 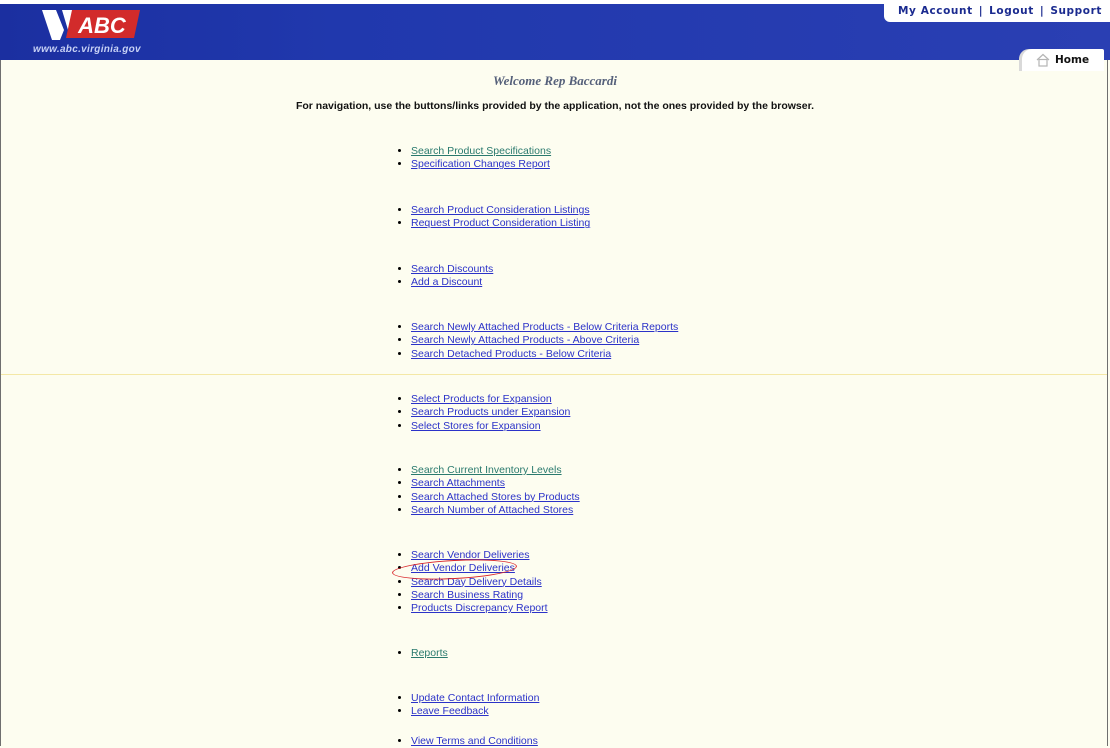 I want to click on search-business-rating-link: Search Business Rating, so click(x=467, y=595).